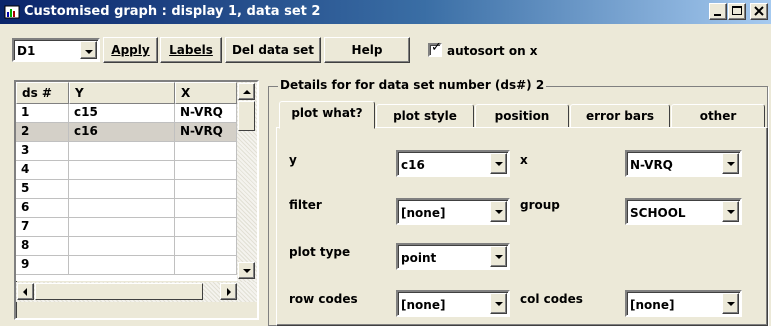  Describe the element at coordinates (385, 12) in the screenshot. I see `title-bar: Customised graph : display 1, data set 2` at that location.